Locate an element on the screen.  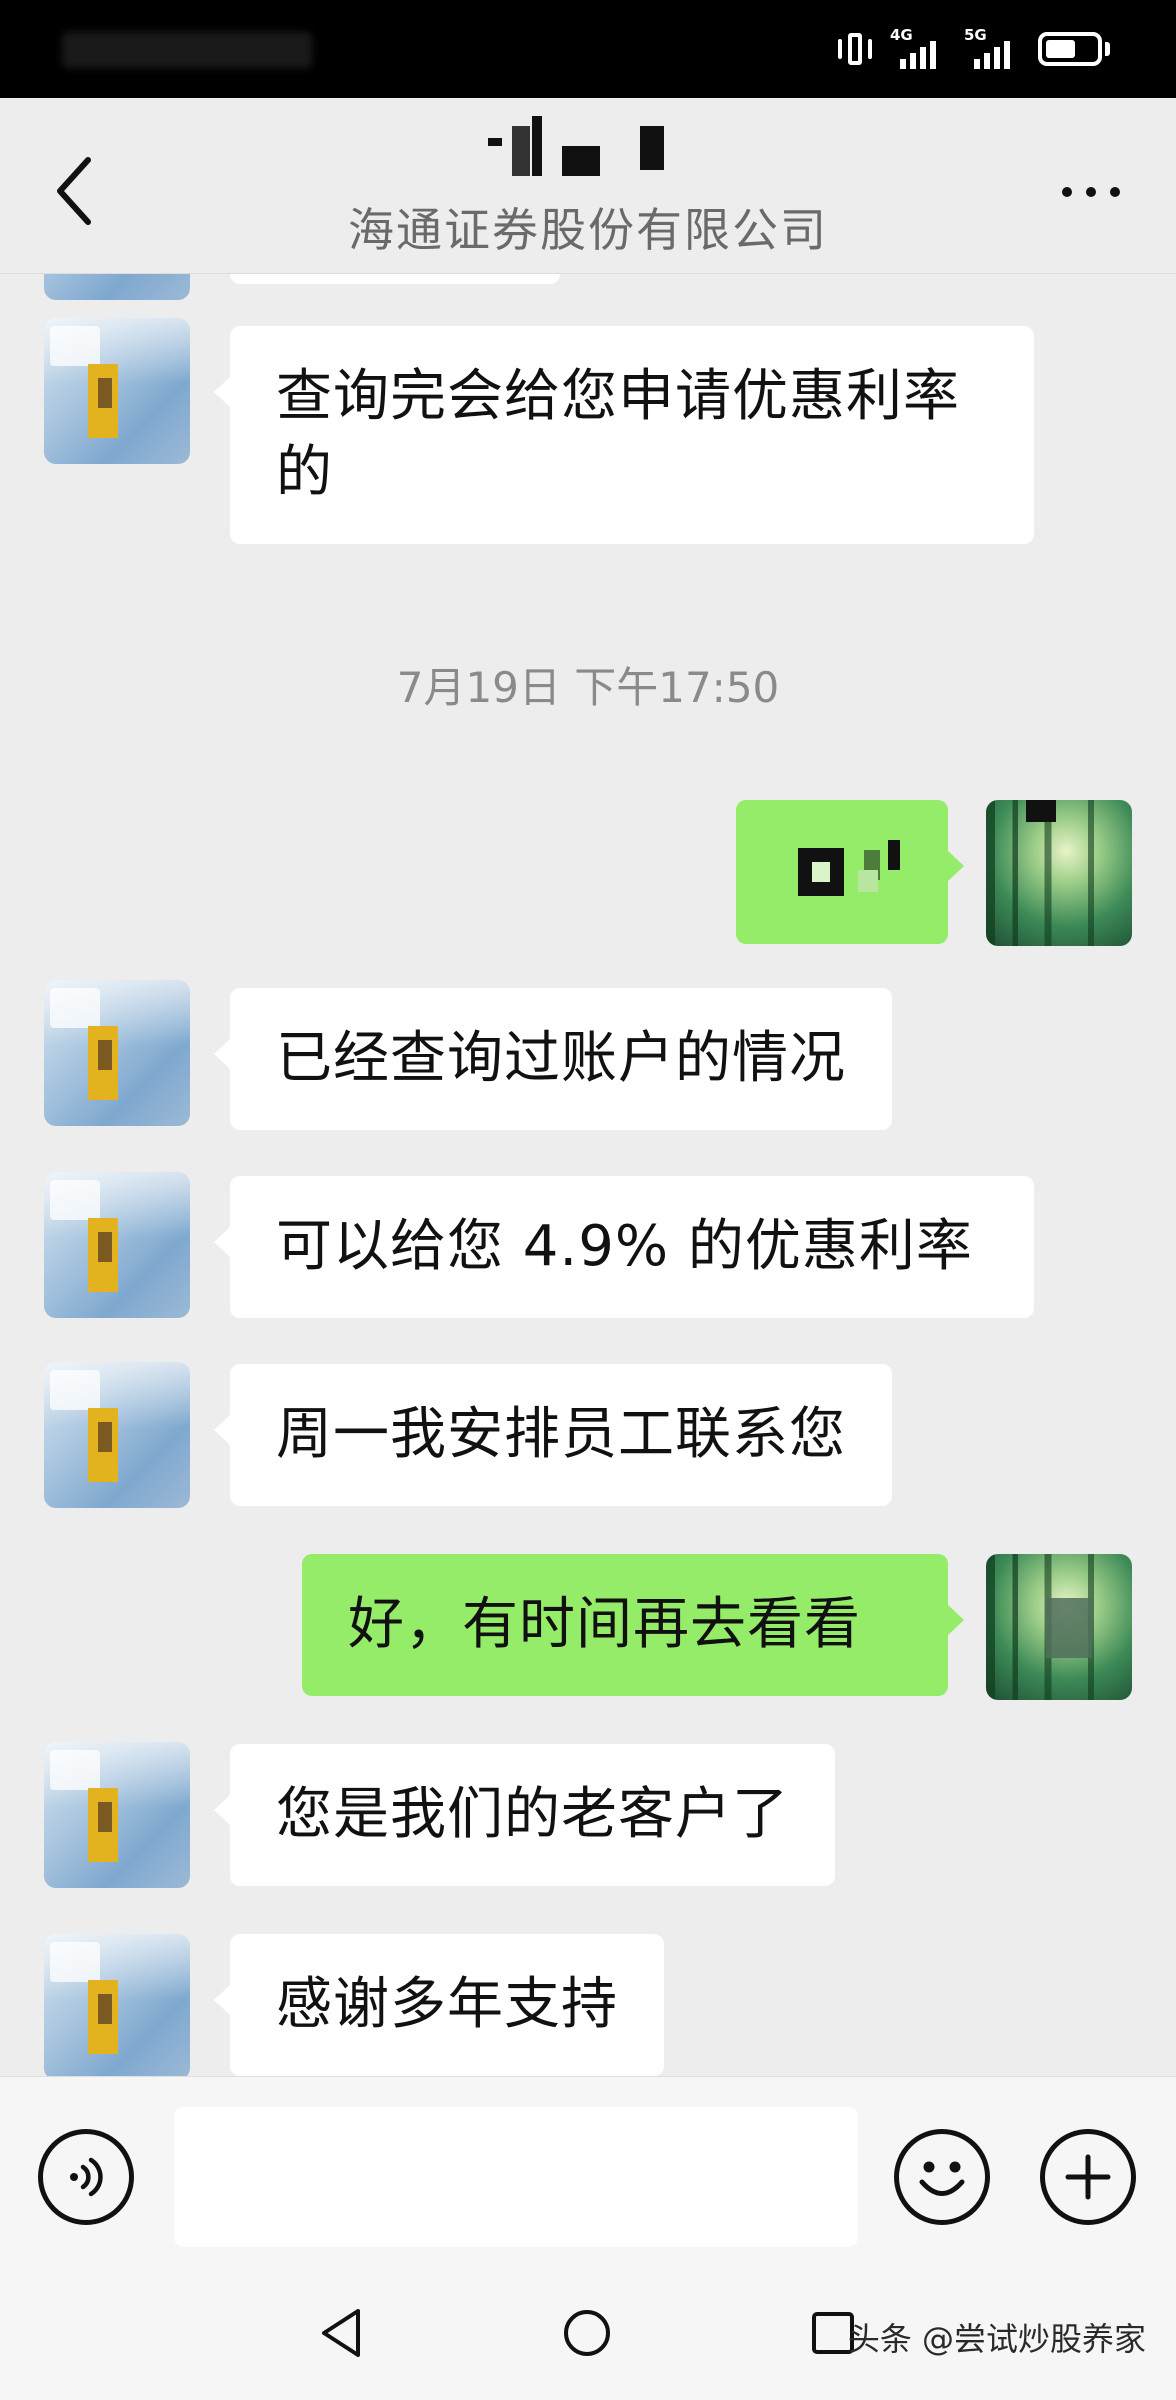
message-bubble-contact: 周一我安排员工联系您 is located at coordinates (553, 1435).